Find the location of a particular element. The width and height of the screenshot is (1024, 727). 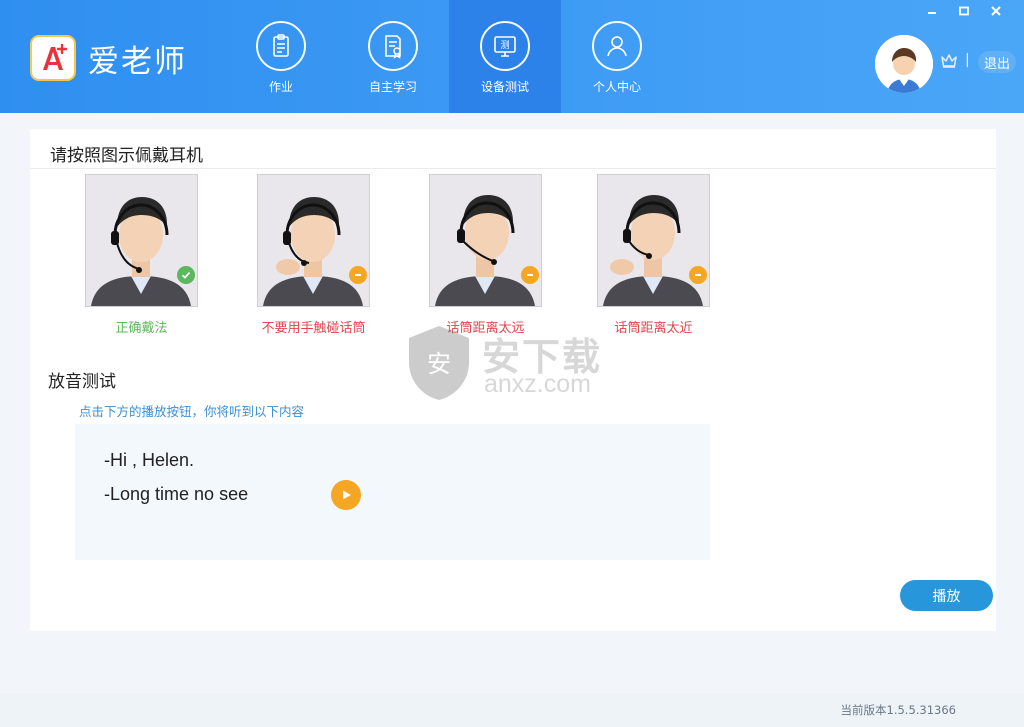

nav-label: 自主学习 is located at coordinates (392, 87).